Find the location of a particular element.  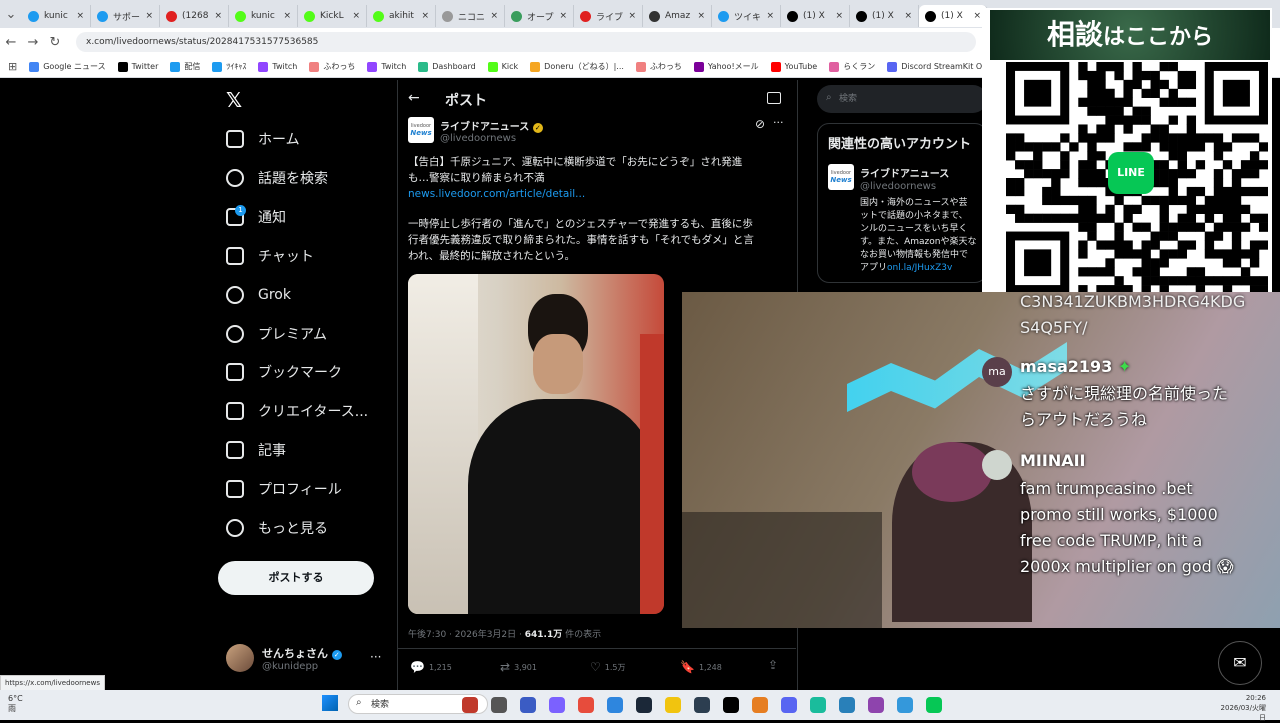

sidebar-item-article: 記事 is located at coordinates (256, 450).